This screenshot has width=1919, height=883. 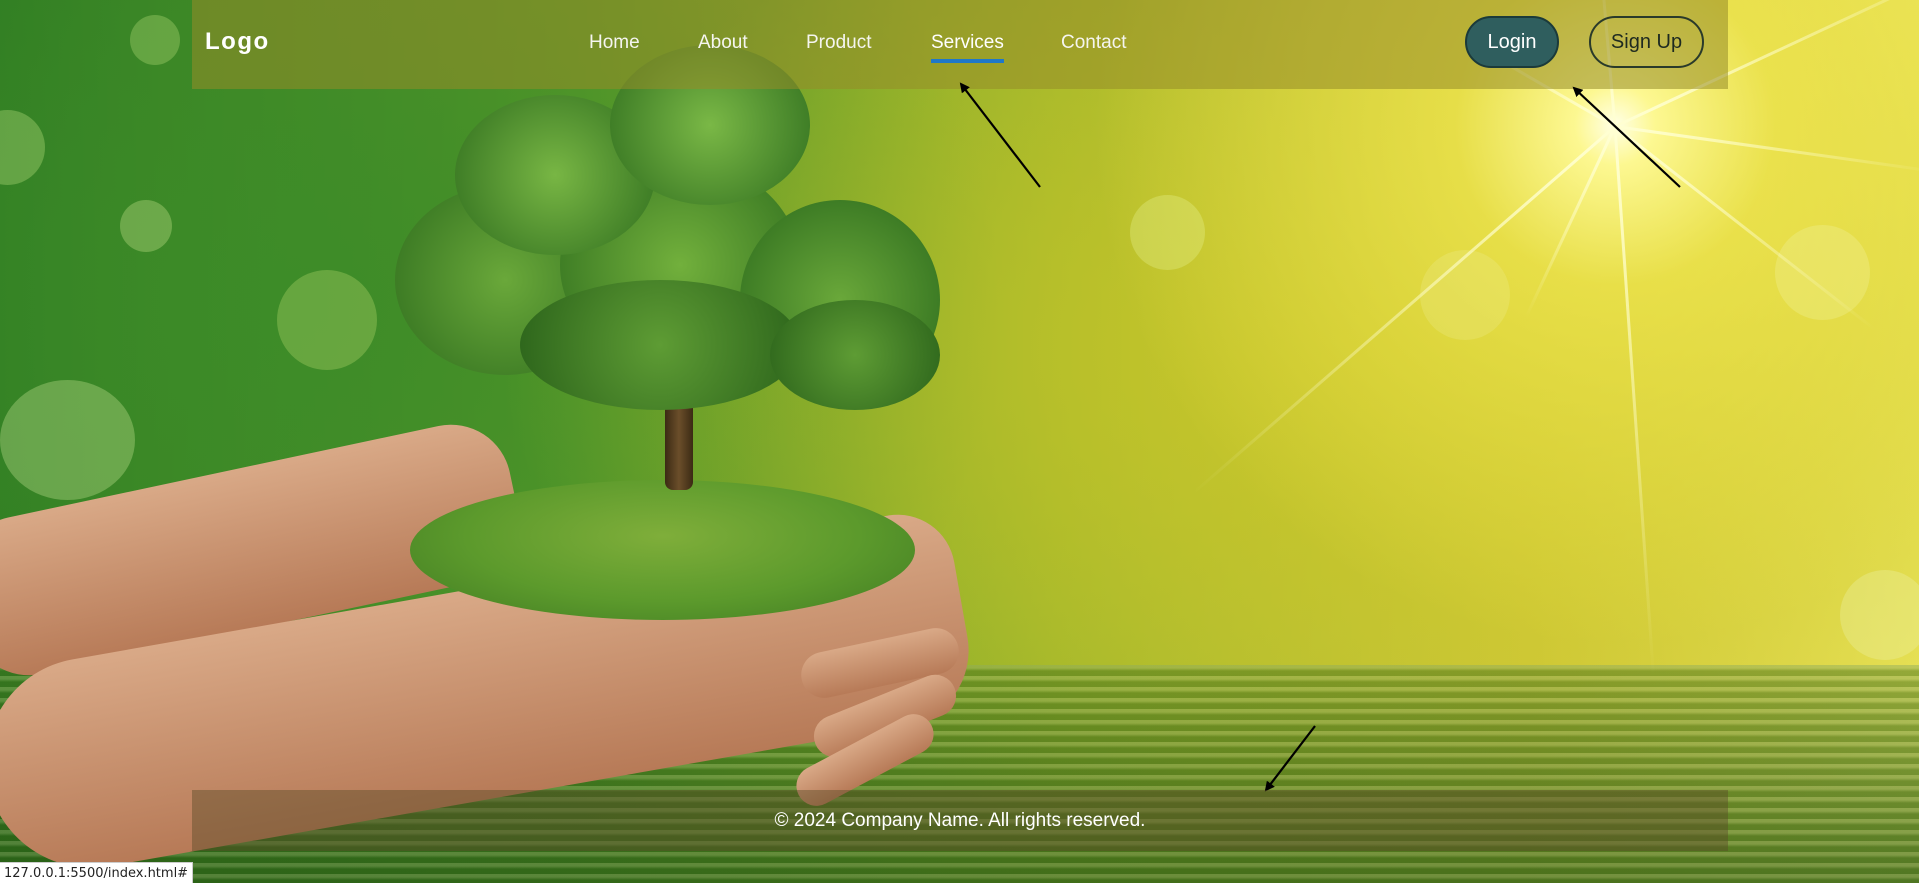 I want to click on arrow-to-footer, so click(x=1290, y=758).